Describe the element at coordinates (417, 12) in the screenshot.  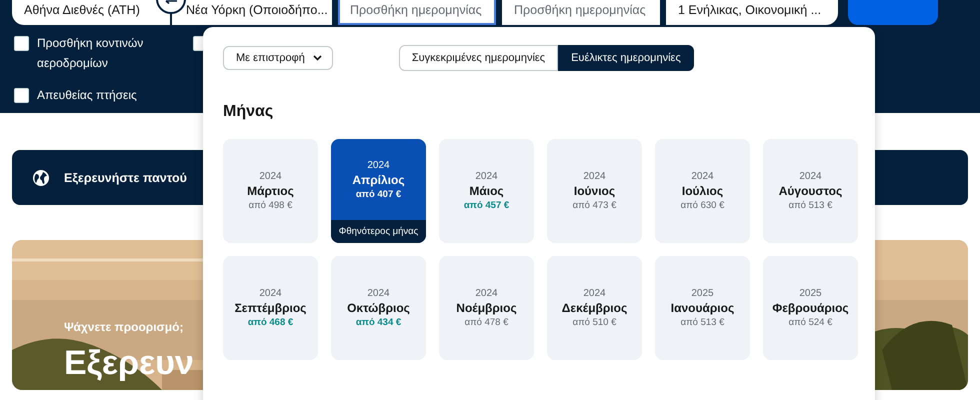
I see `depart-date-field: Προσθήκη ημερομηνίας` at that location.